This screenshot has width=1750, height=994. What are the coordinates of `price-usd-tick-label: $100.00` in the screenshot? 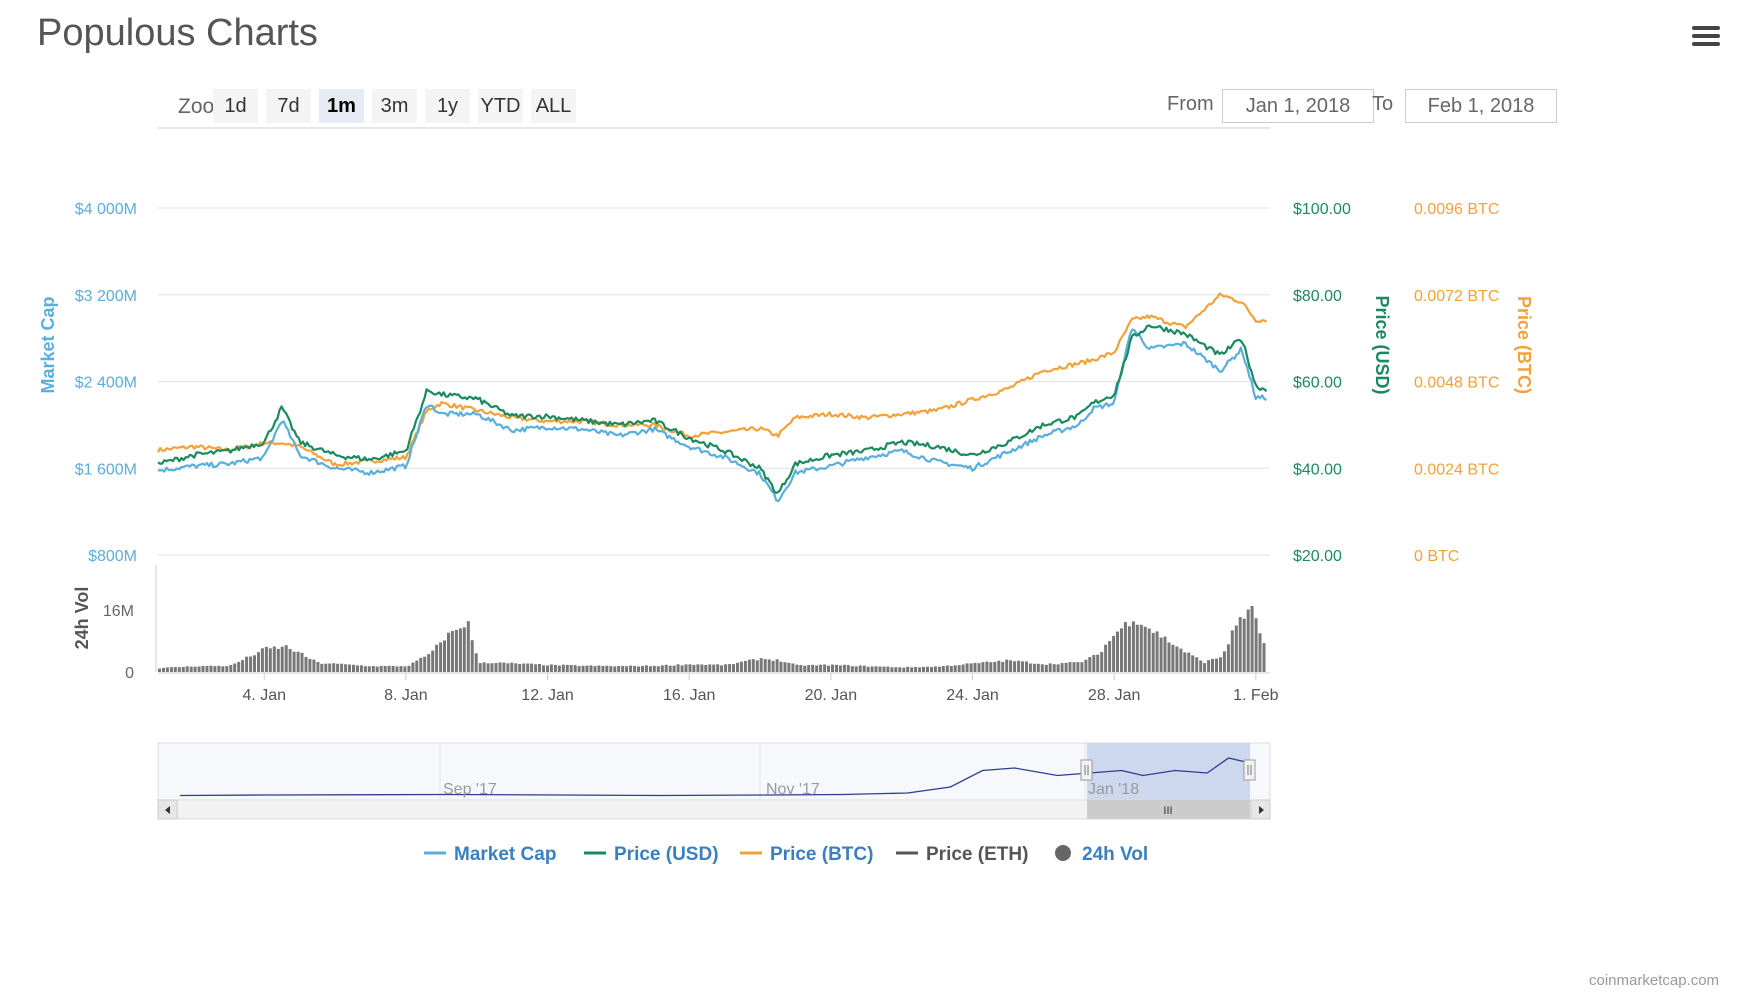 It's located at (1322, 209).